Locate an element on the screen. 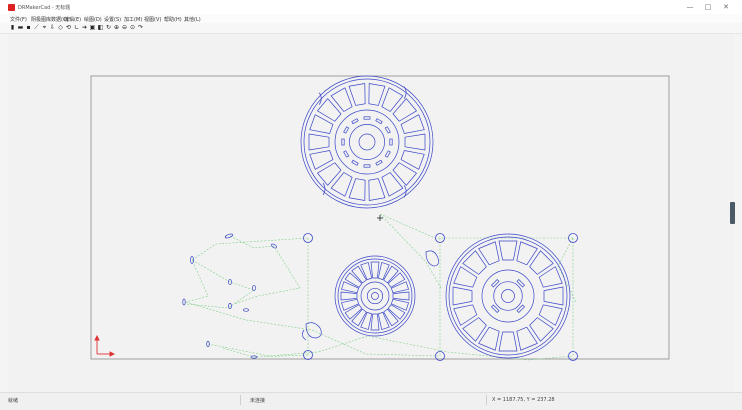 This screenshot has height=410, width=742. stator-right-bore is located at coordinates (508, 296).